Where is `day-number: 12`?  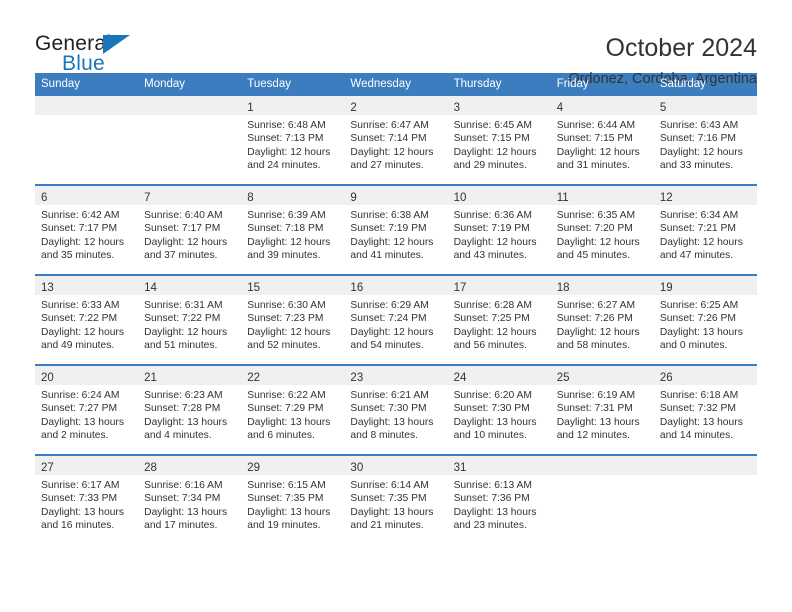 day-number: 12 is located at coordinates (666, 198).